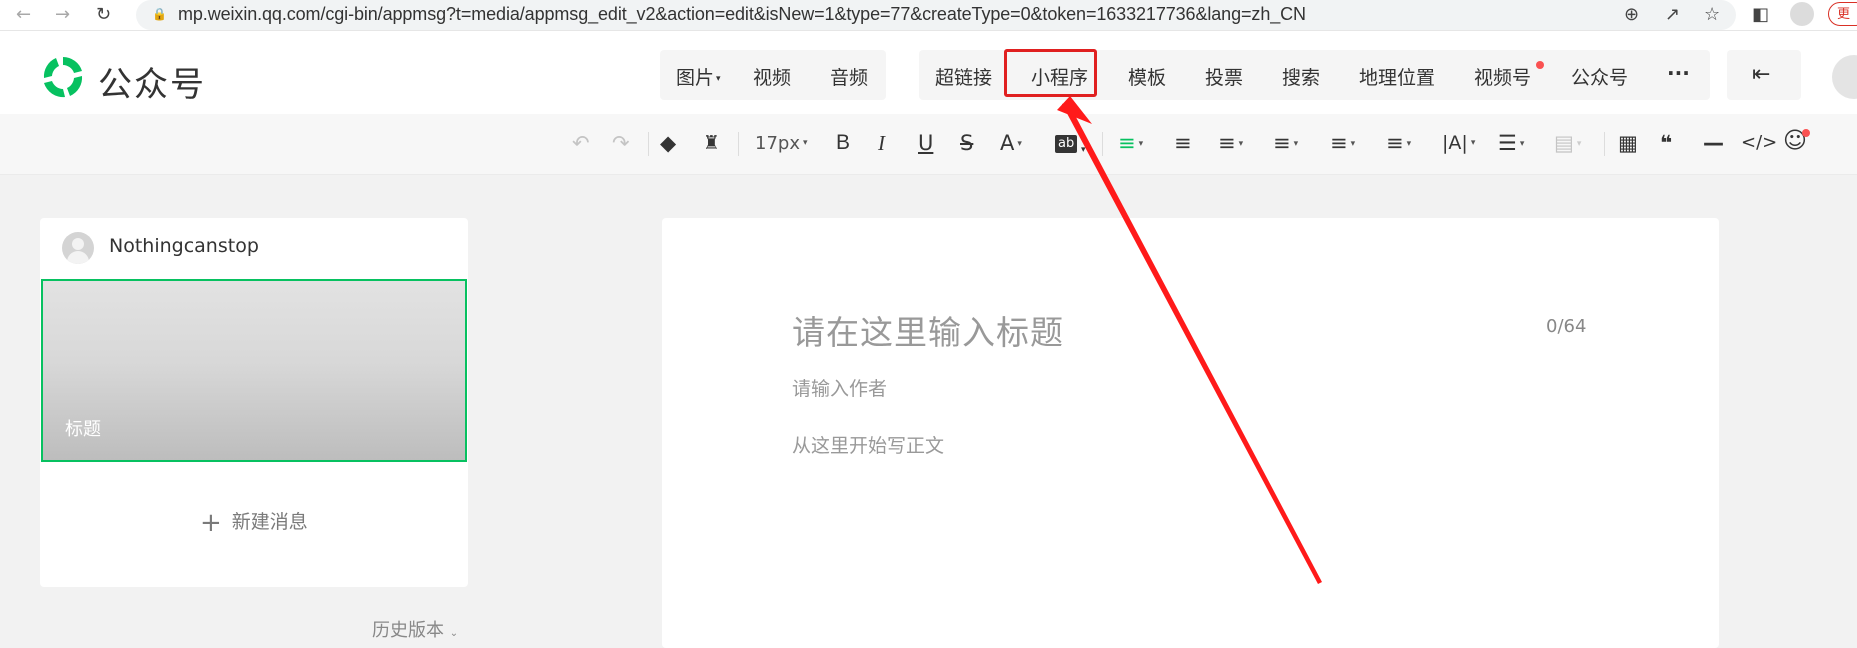 This screenshot has width=1857, height=648. What do you see at coordinates (1189, 340) in the screenshot?
I see `annotation-arrow` at bounding box center [1189, 340].